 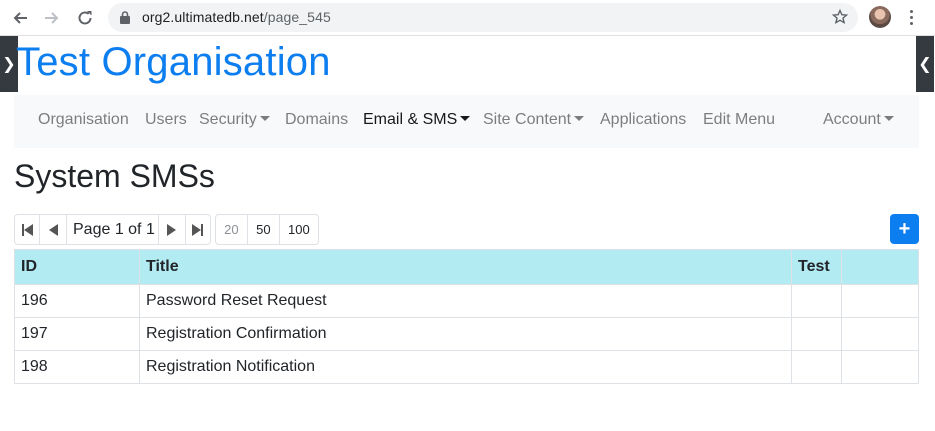 What do you see at coordinates (236, 17) in the screenshot?
I see `url-text: org2.ultimatedb.net/page_545` at bounding box center [236, 17].